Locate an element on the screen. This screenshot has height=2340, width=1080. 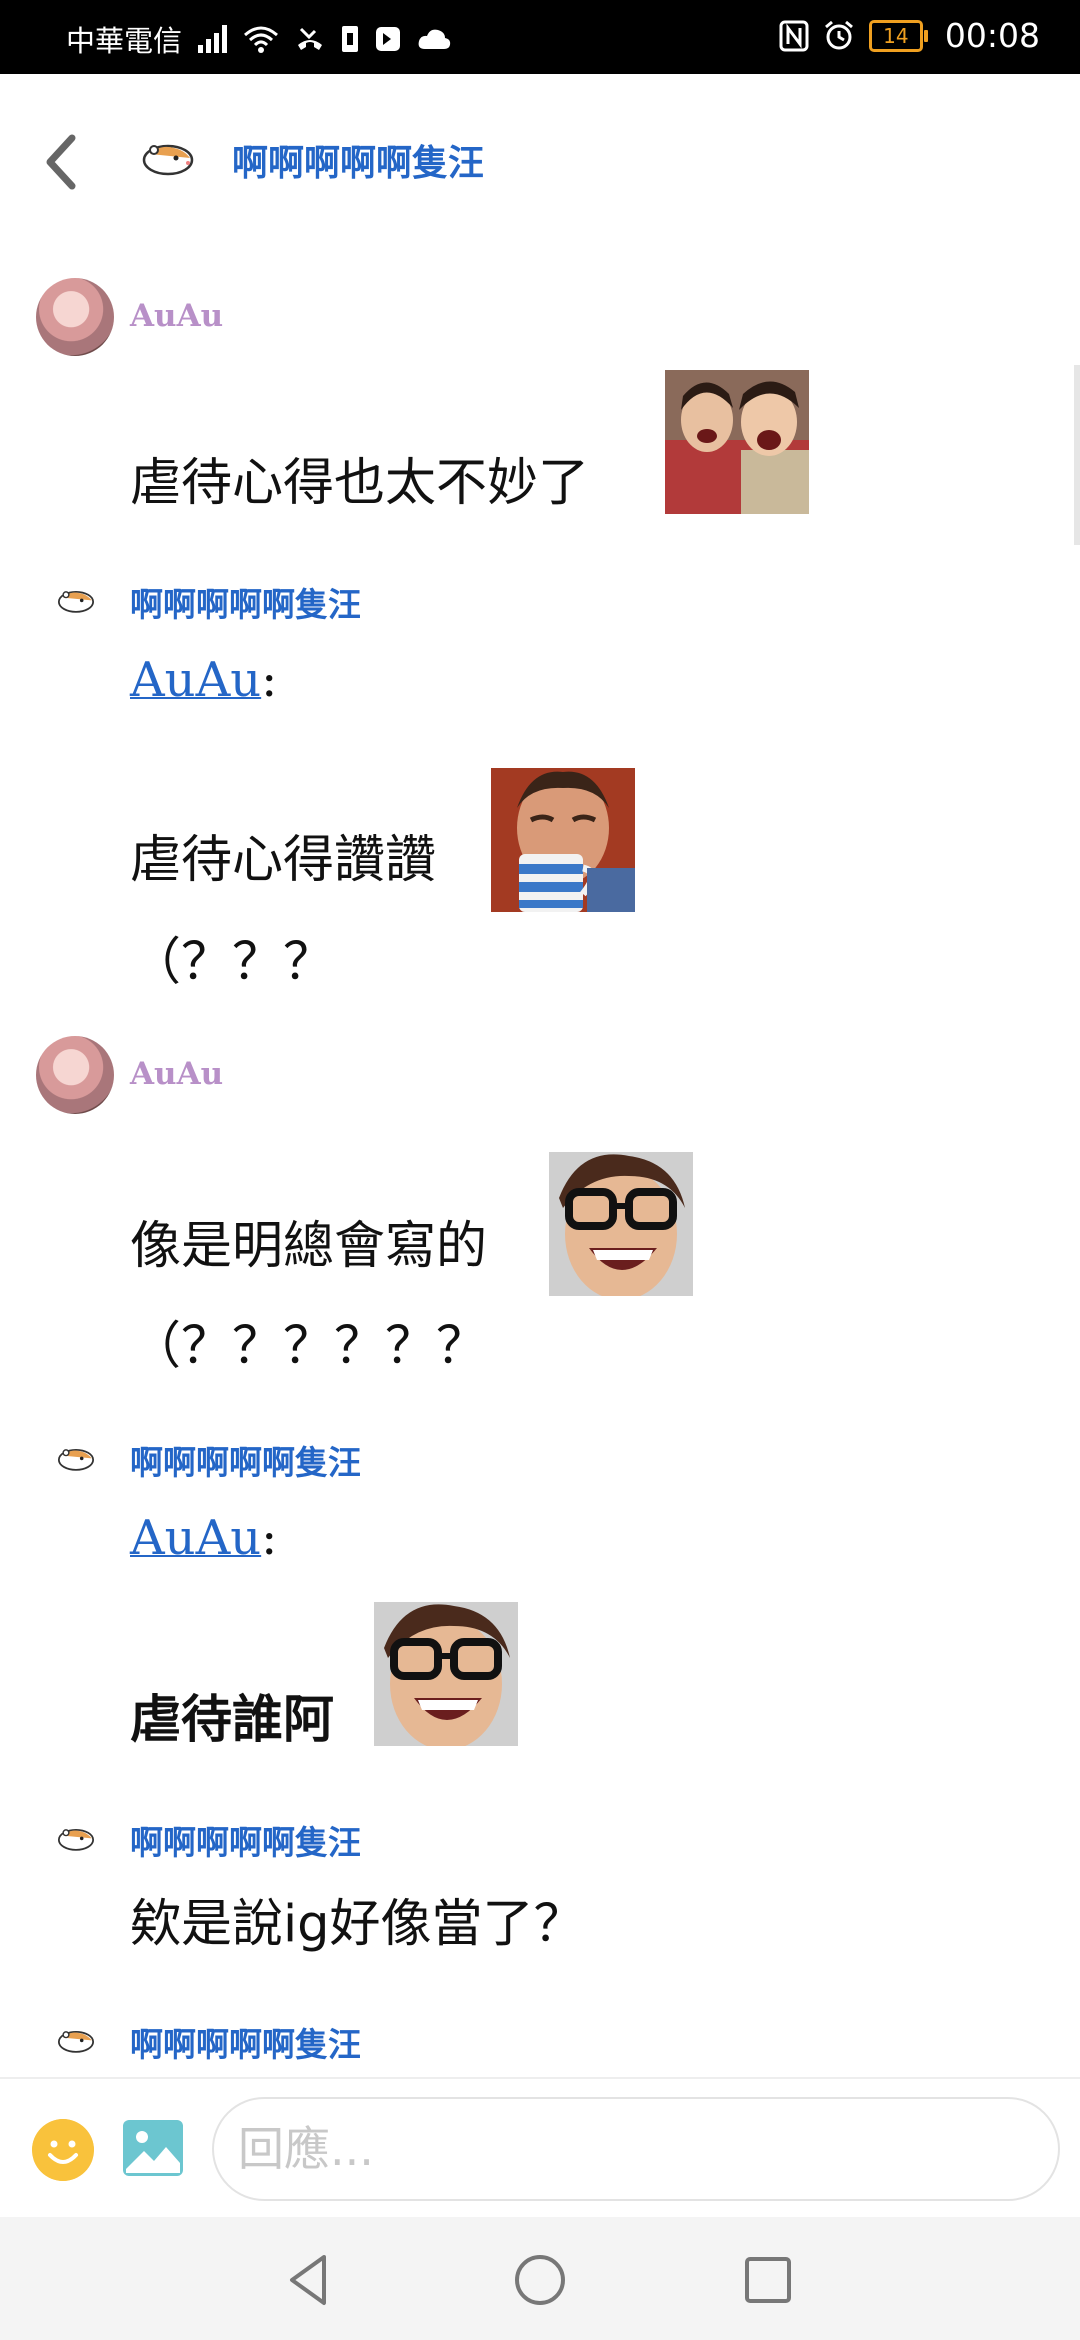
composer-bar is located at coordinates (540, 2148).